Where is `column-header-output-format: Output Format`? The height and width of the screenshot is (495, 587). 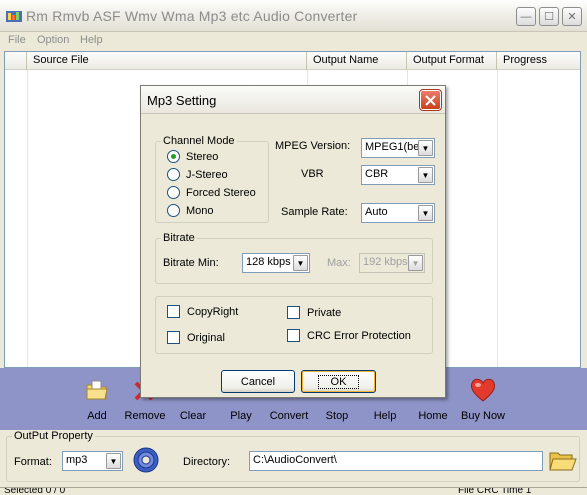 column-header-output-format: Output Format is located at coordinates (452, 61).